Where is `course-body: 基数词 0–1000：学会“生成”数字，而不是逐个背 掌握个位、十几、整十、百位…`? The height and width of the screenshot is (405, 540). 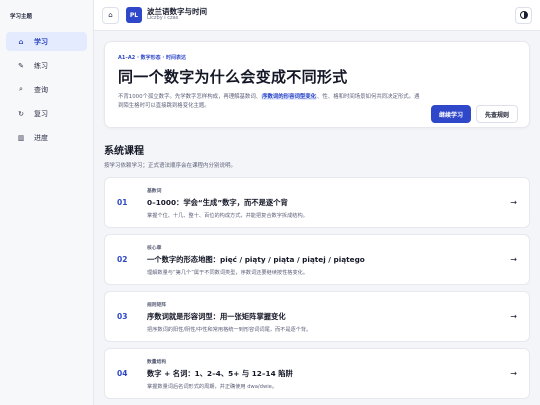
course-body: 基数词 0–1000：学会“生成”数字，而不是逐个背 掌握个位、十几、整十、百位… is located at coordinates (325, 203).